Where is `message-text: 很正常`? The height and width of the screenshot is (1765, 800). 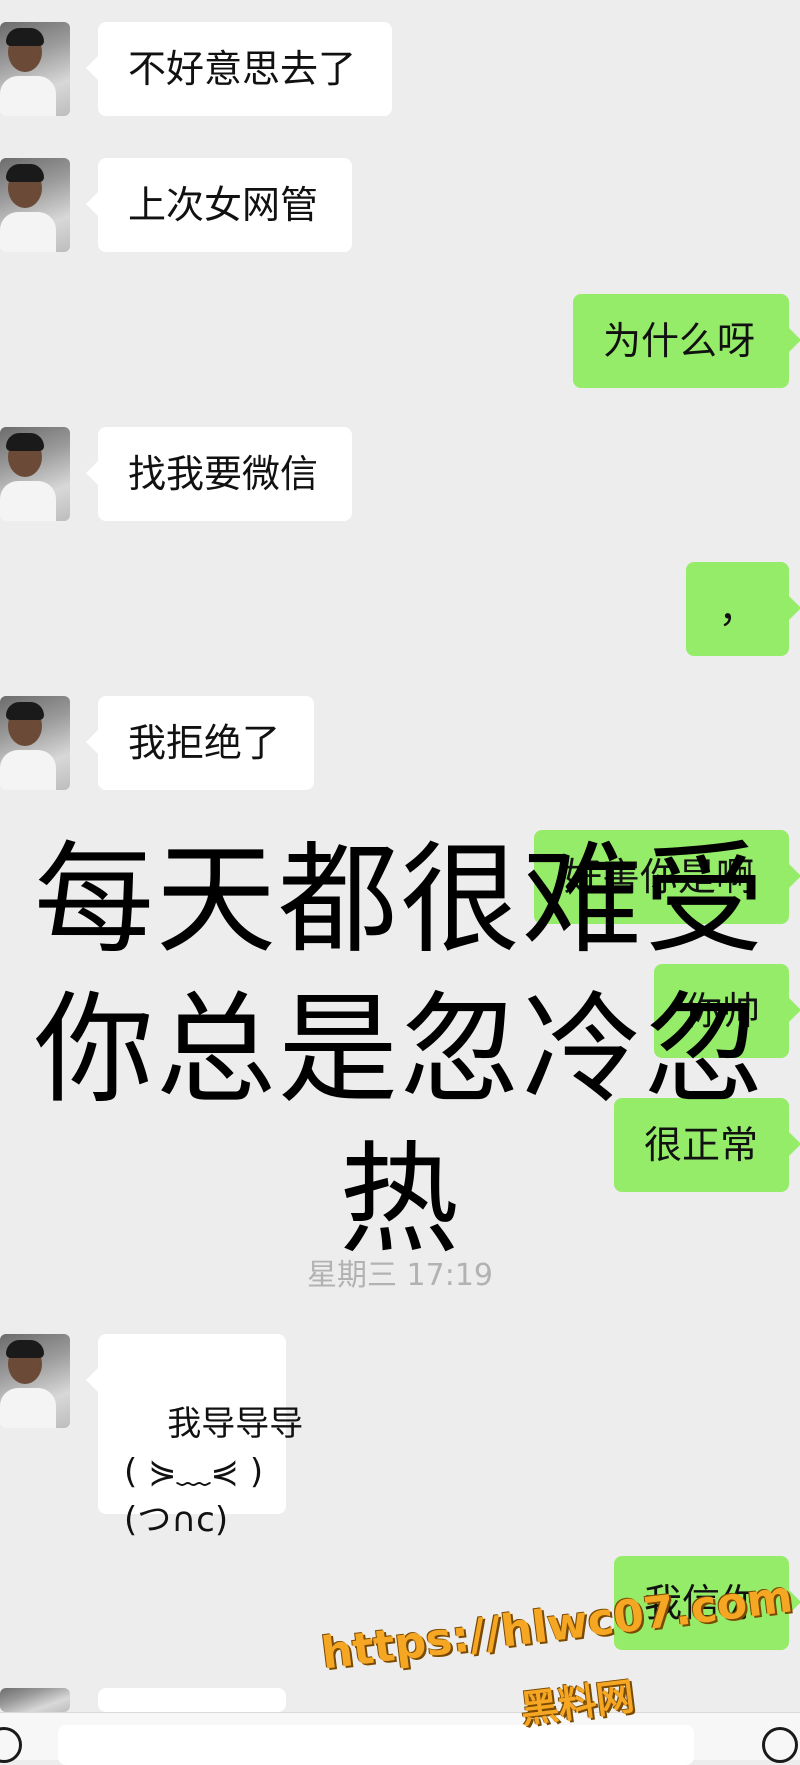
message-text: 很正常 is located at coordinates (701, 1145).